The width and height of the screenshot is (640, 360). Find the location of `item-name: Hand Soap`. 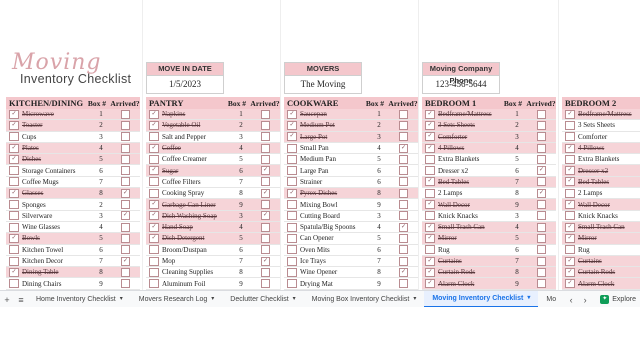

item-name: Hand Soap is located at coordinates (196, 227).